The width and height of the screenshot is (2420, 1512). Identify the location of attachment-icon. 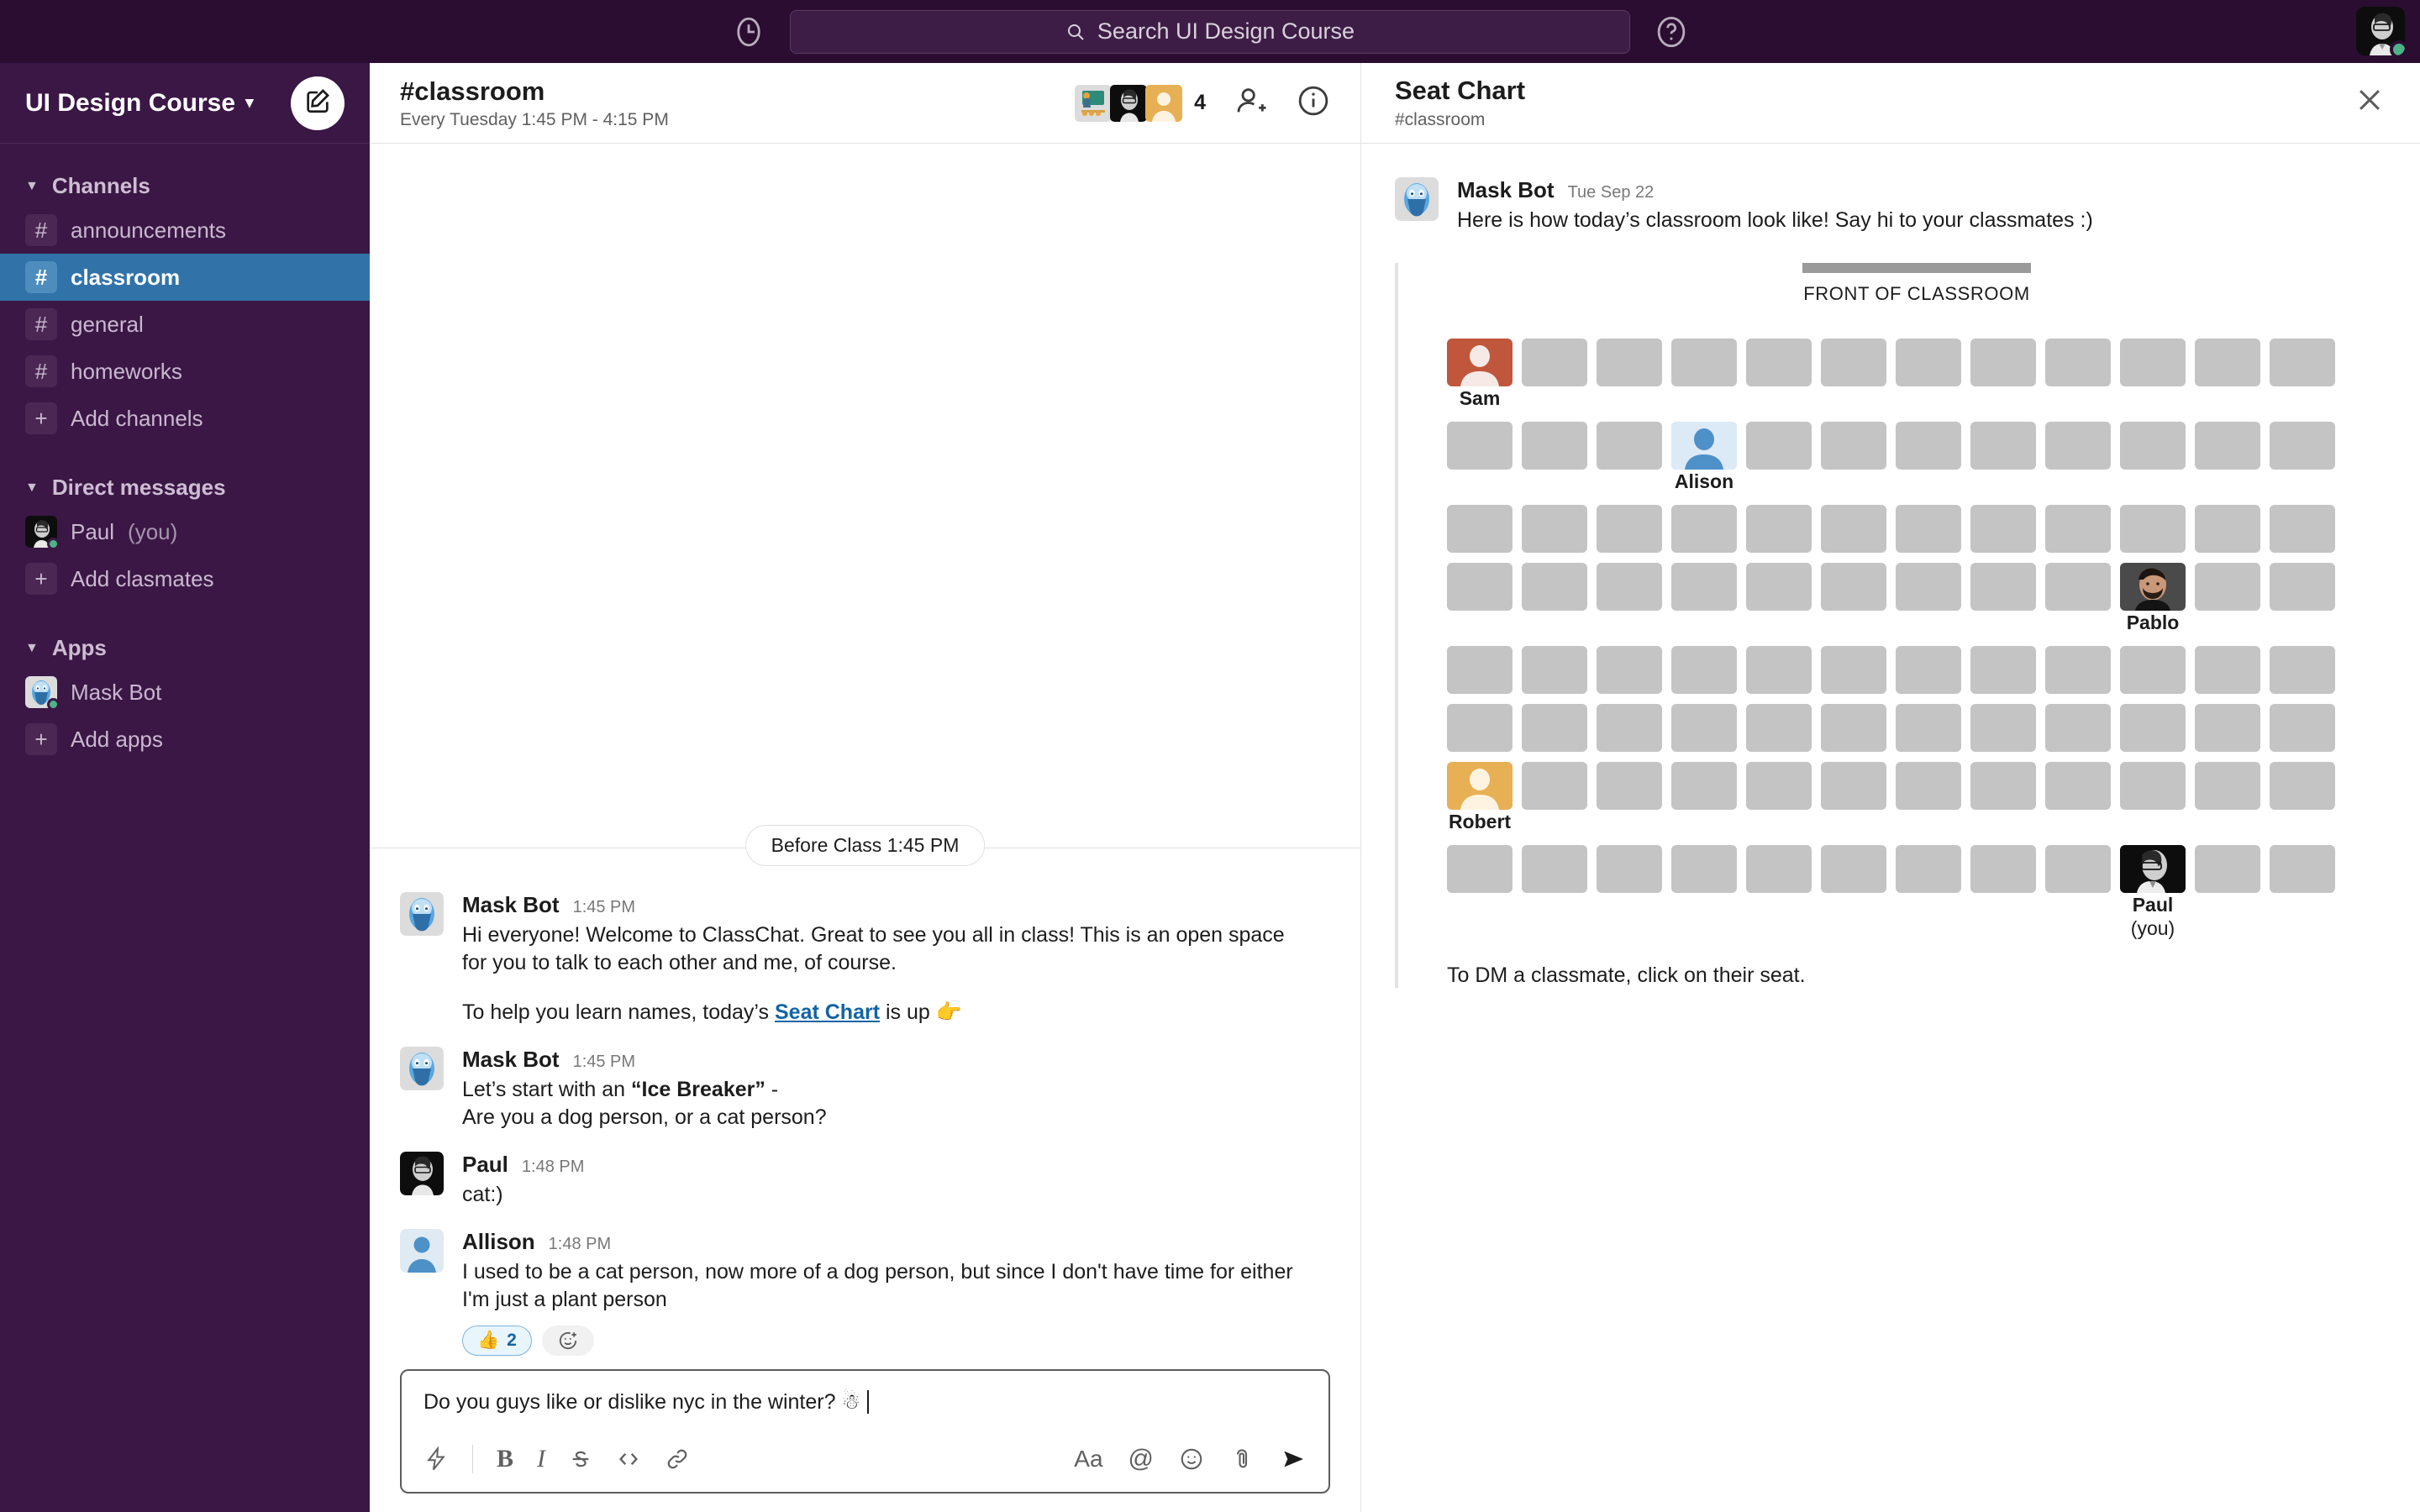
(1242, 1459).